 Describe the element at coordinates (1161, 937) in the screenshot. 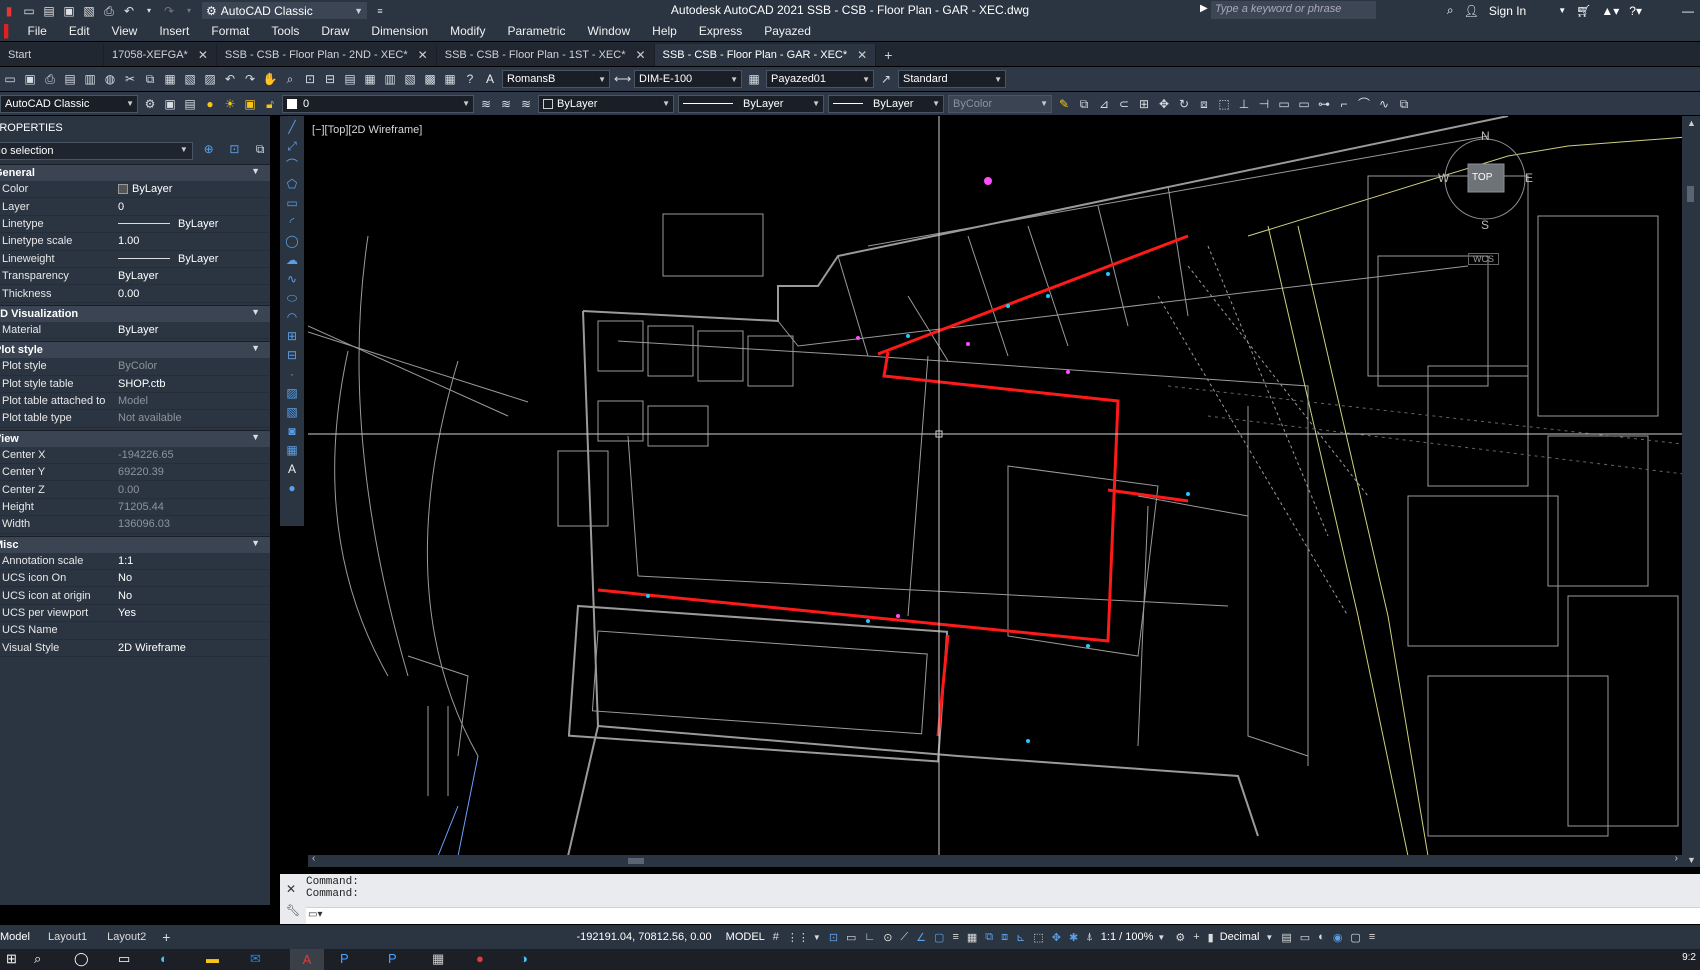

I see `chevron-down-icon: ▼` at that location.